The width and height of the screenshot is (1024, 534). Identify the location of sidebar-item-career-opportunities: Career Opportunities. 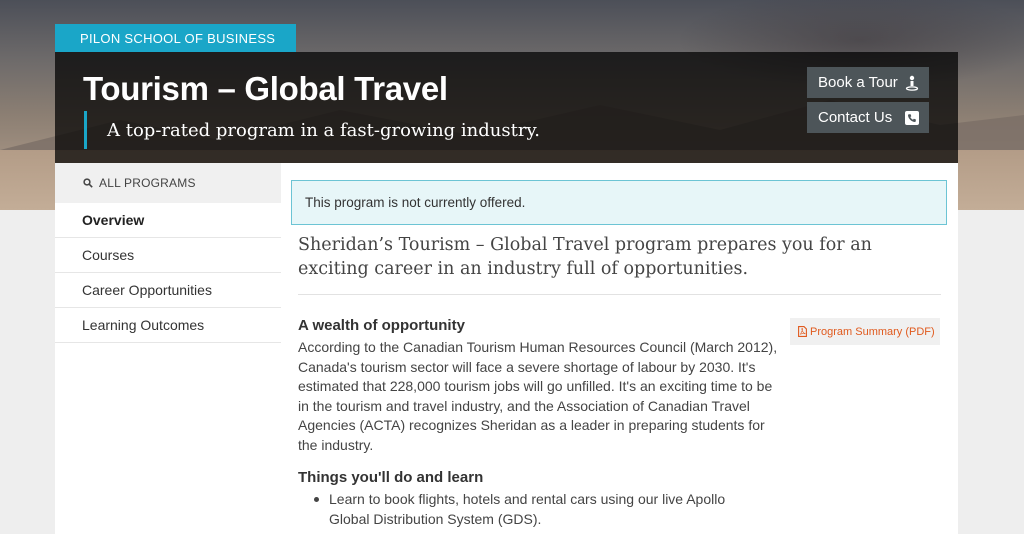
(168, 290).